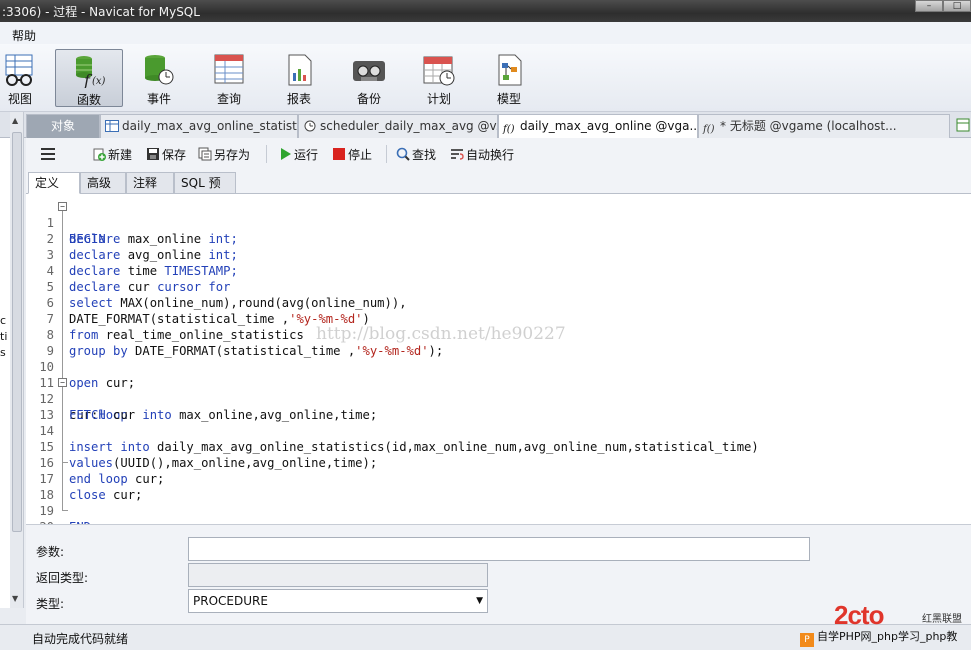  What do you see at coordinates (300, 70) in the screenshot?
I see `report-icon` at bounding box center [300, 70].